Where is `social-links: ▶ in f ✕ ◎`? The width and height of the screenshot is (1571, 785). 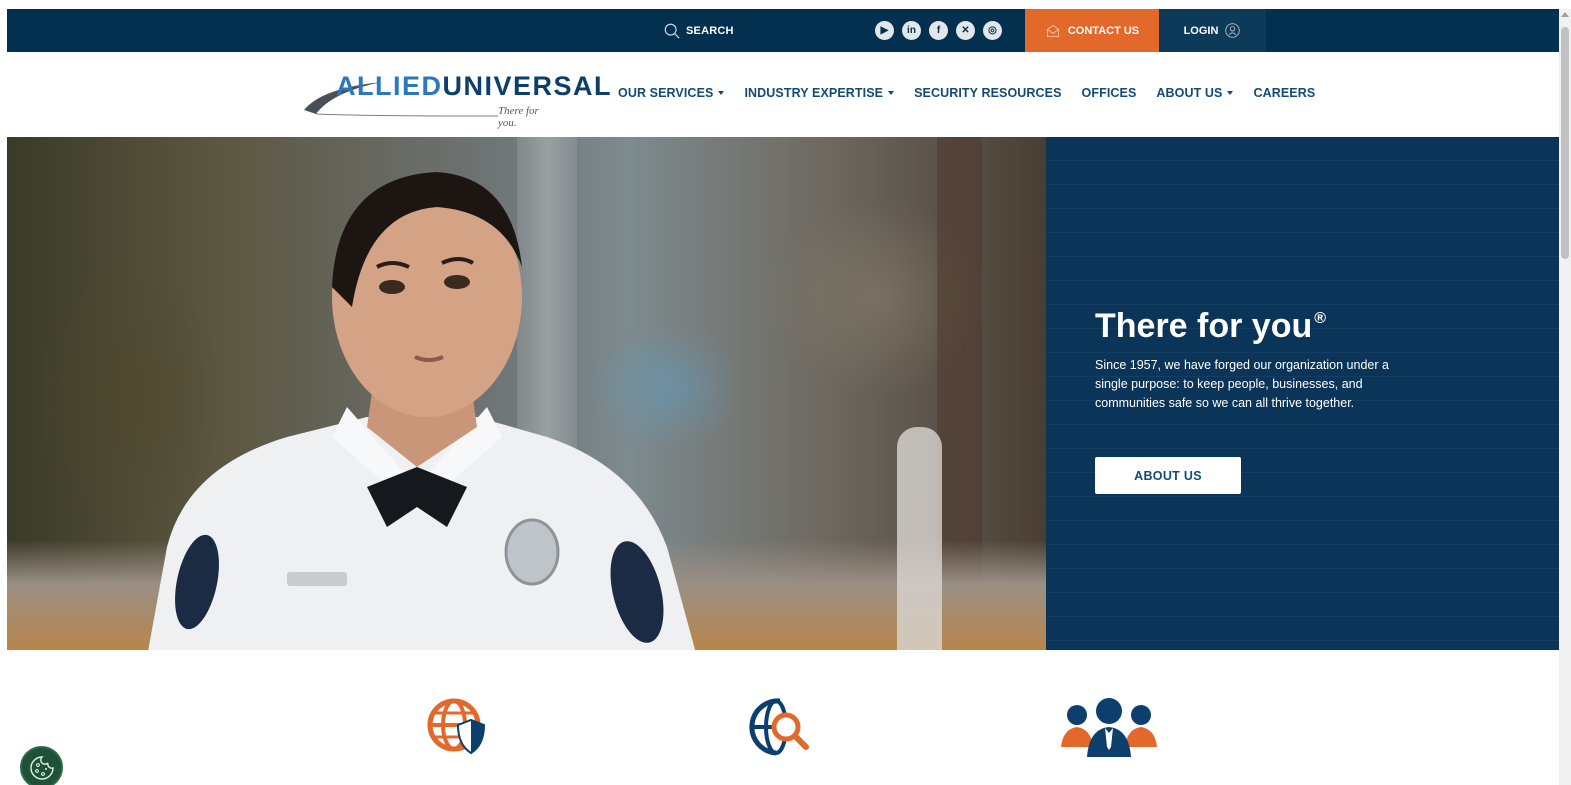 social-links: ▶ in f ✕ ◎ is located at coordinates (938, 30).